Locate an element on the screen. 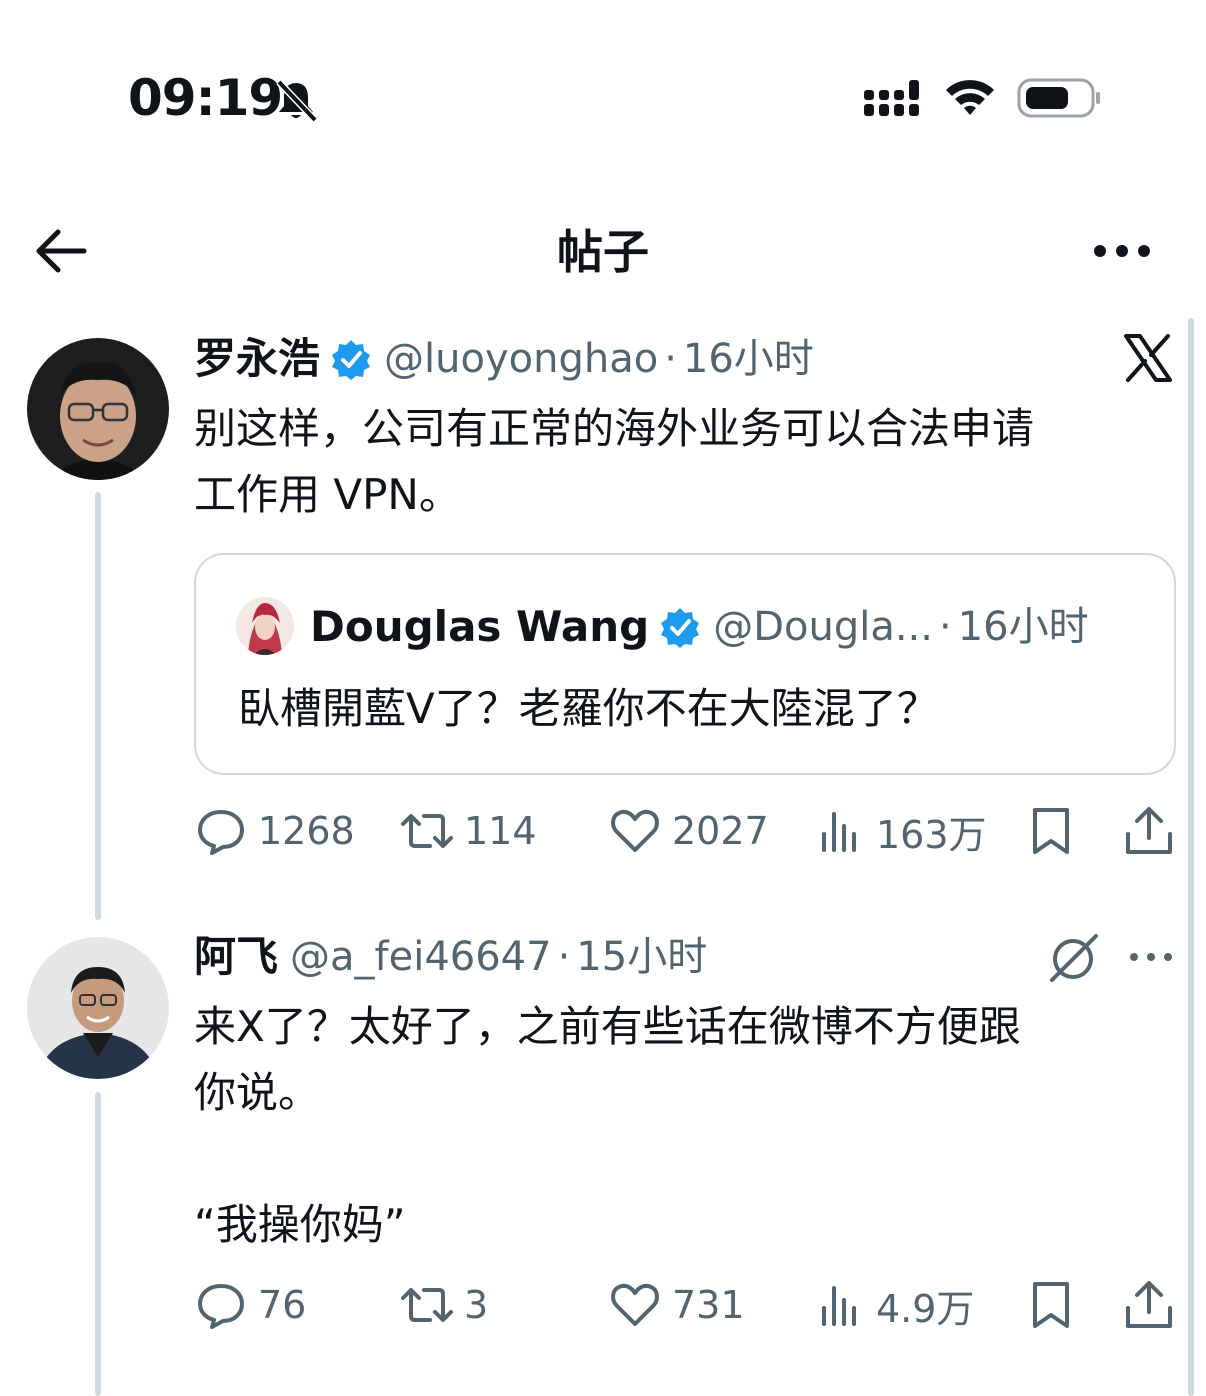 The width and height of the screenshot is (1206, 1396). x-logo-icon is located at coordinates (1148, 358).